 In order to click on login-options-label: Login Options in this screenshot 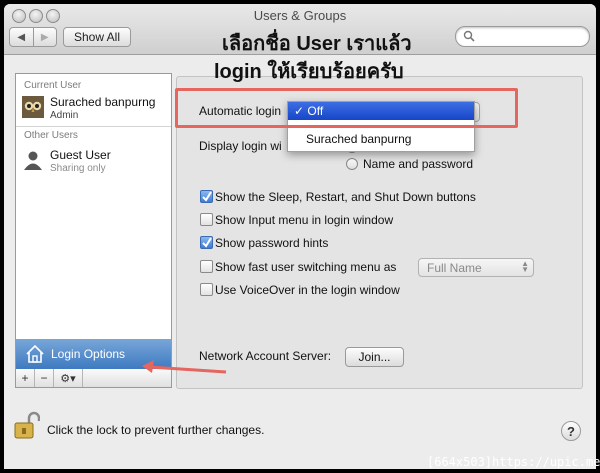, I will do `click(88, 354)`.